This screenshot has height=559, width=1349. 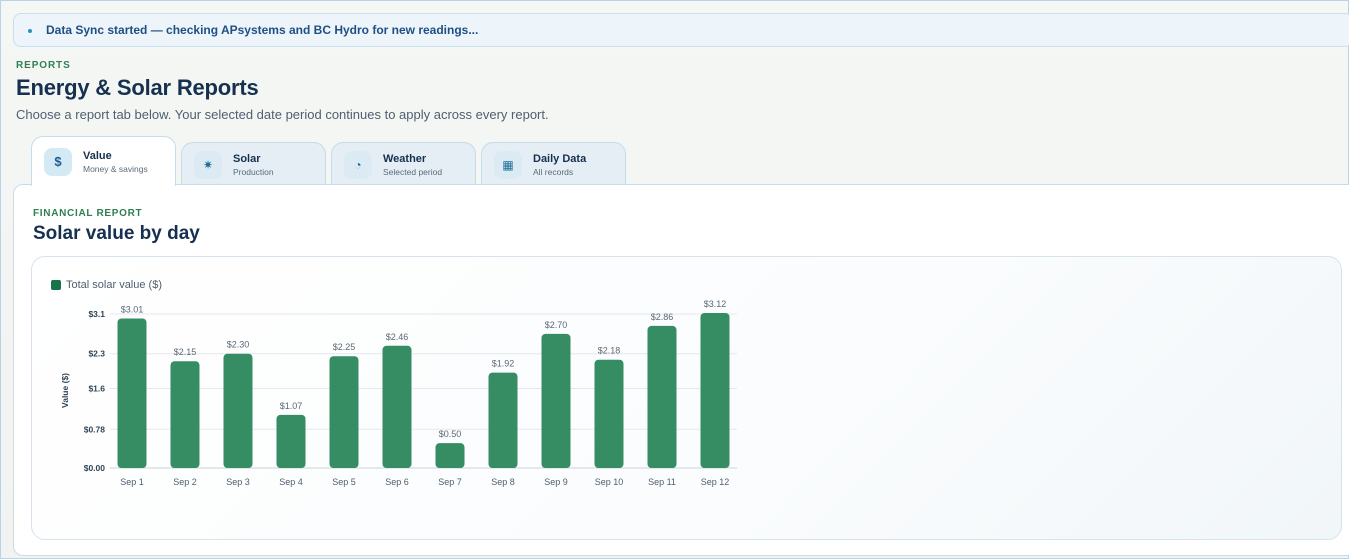 I want to click on y-tick-label: $3.1, so click(x=96, y=314).